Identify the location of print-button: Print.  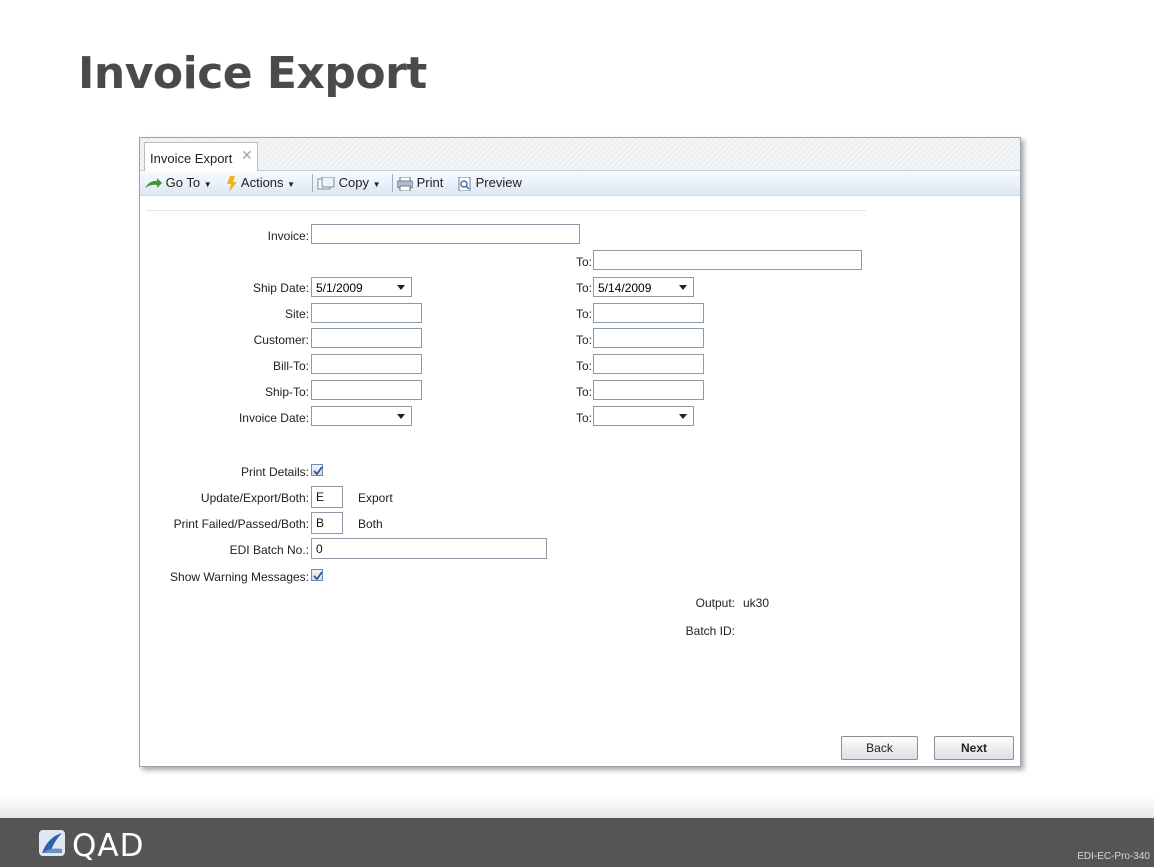
(420, 183).